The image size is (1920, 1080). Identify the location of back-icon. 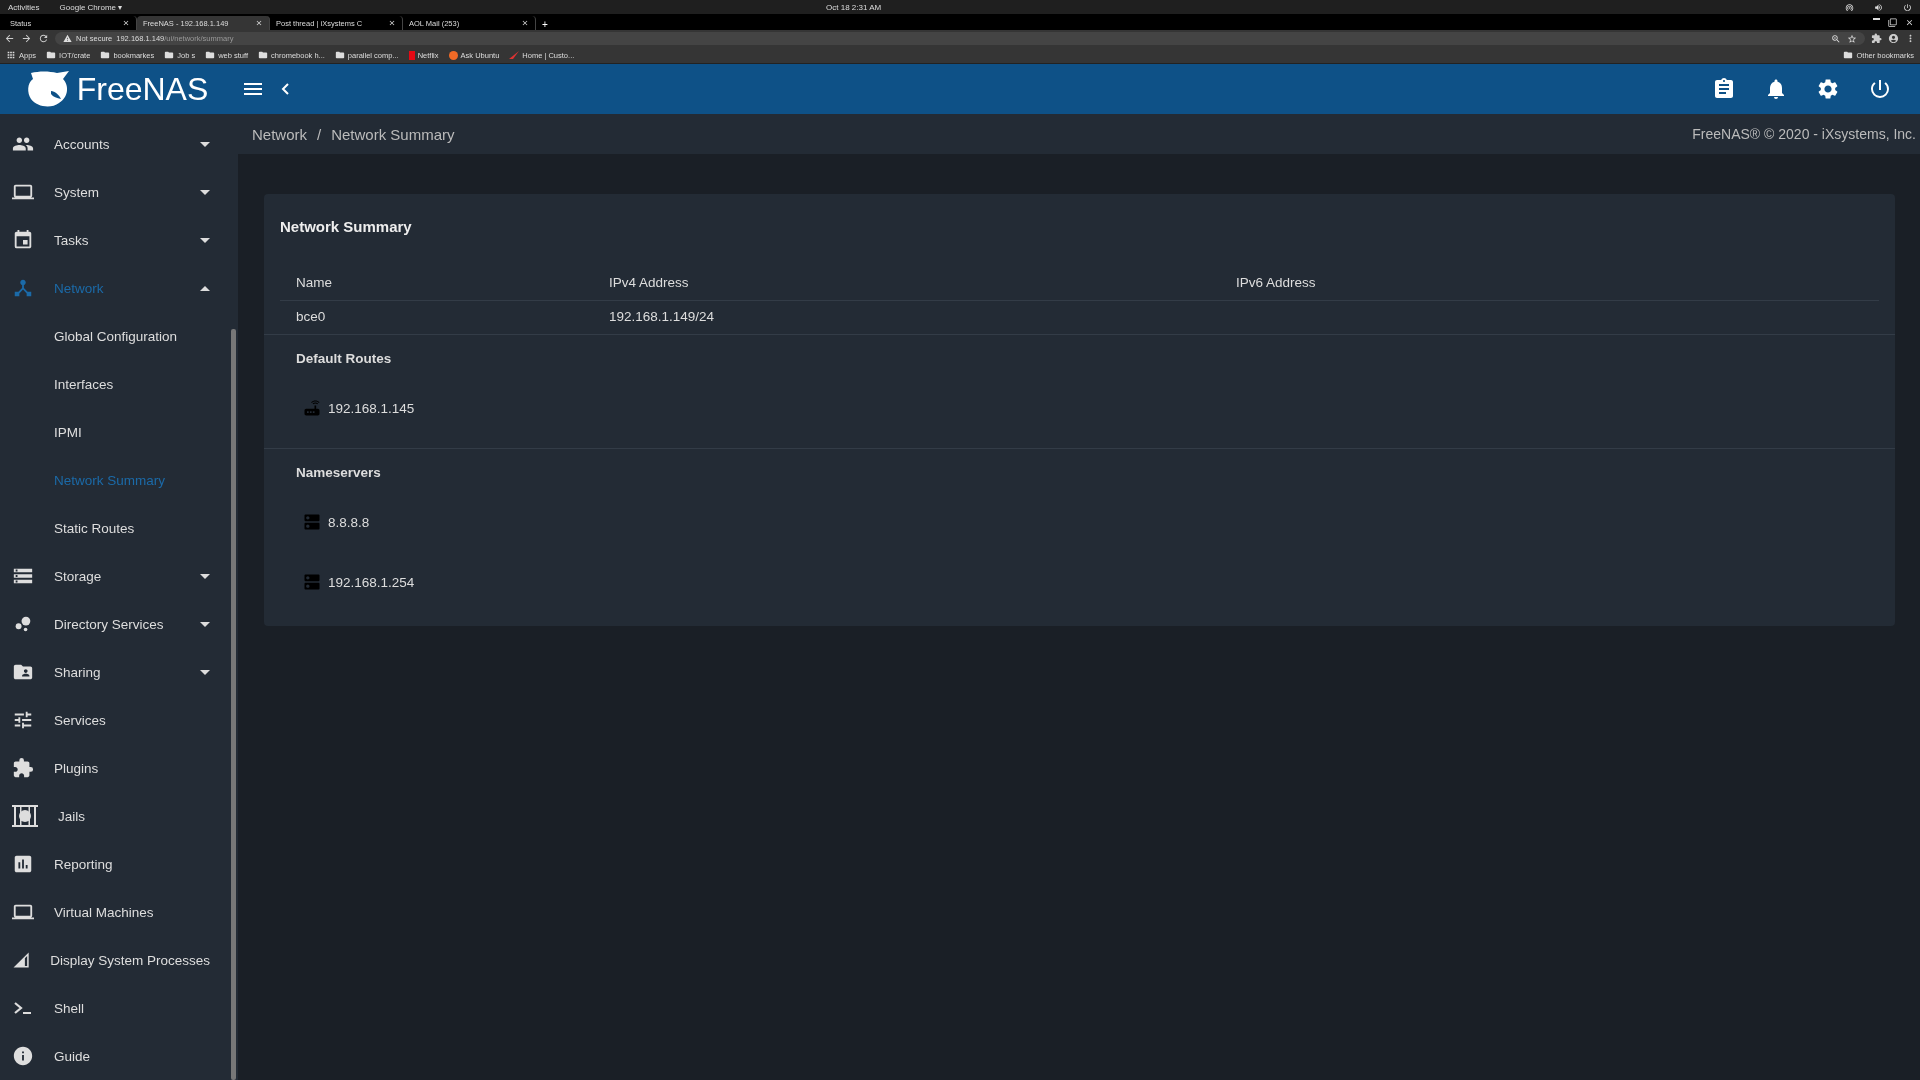
(9, 38).